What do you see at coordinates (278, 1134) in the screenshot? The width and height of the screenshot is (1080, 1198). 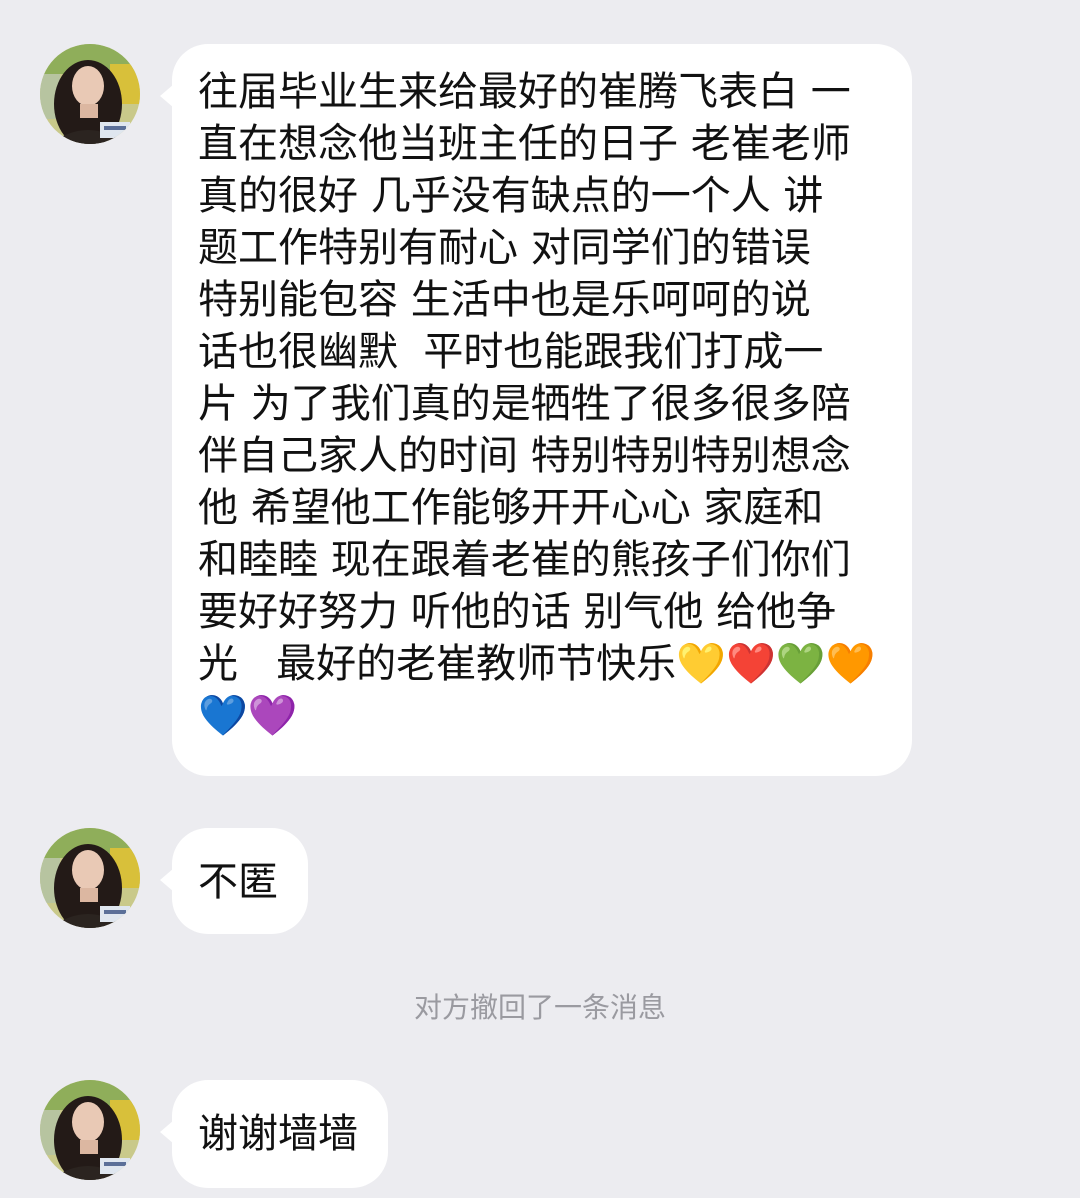 I see `message-text: 谢谢墙墙` at bounding box center [278, 1134].